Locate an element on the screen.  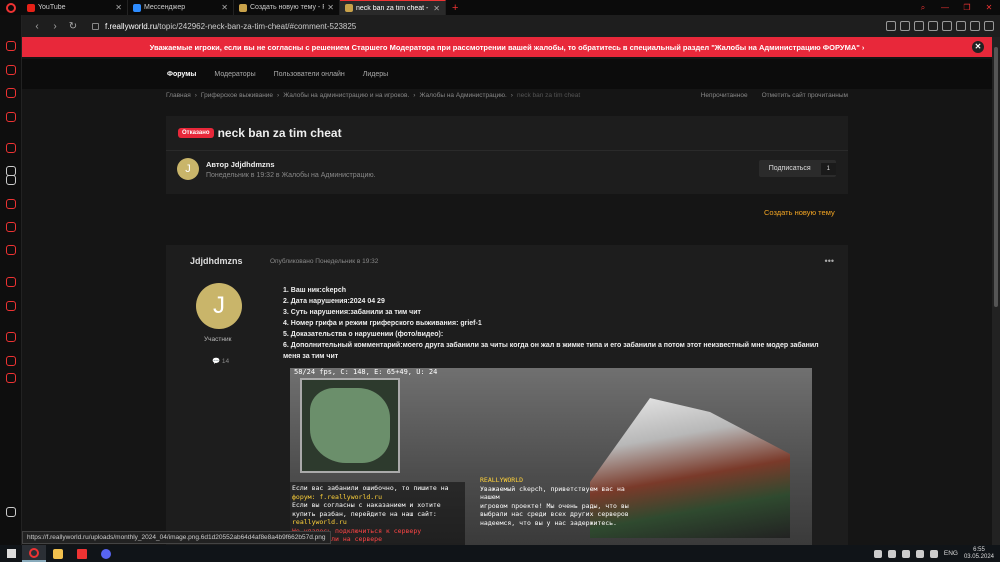
taskbar-discord is located at coordinates (106, 553).